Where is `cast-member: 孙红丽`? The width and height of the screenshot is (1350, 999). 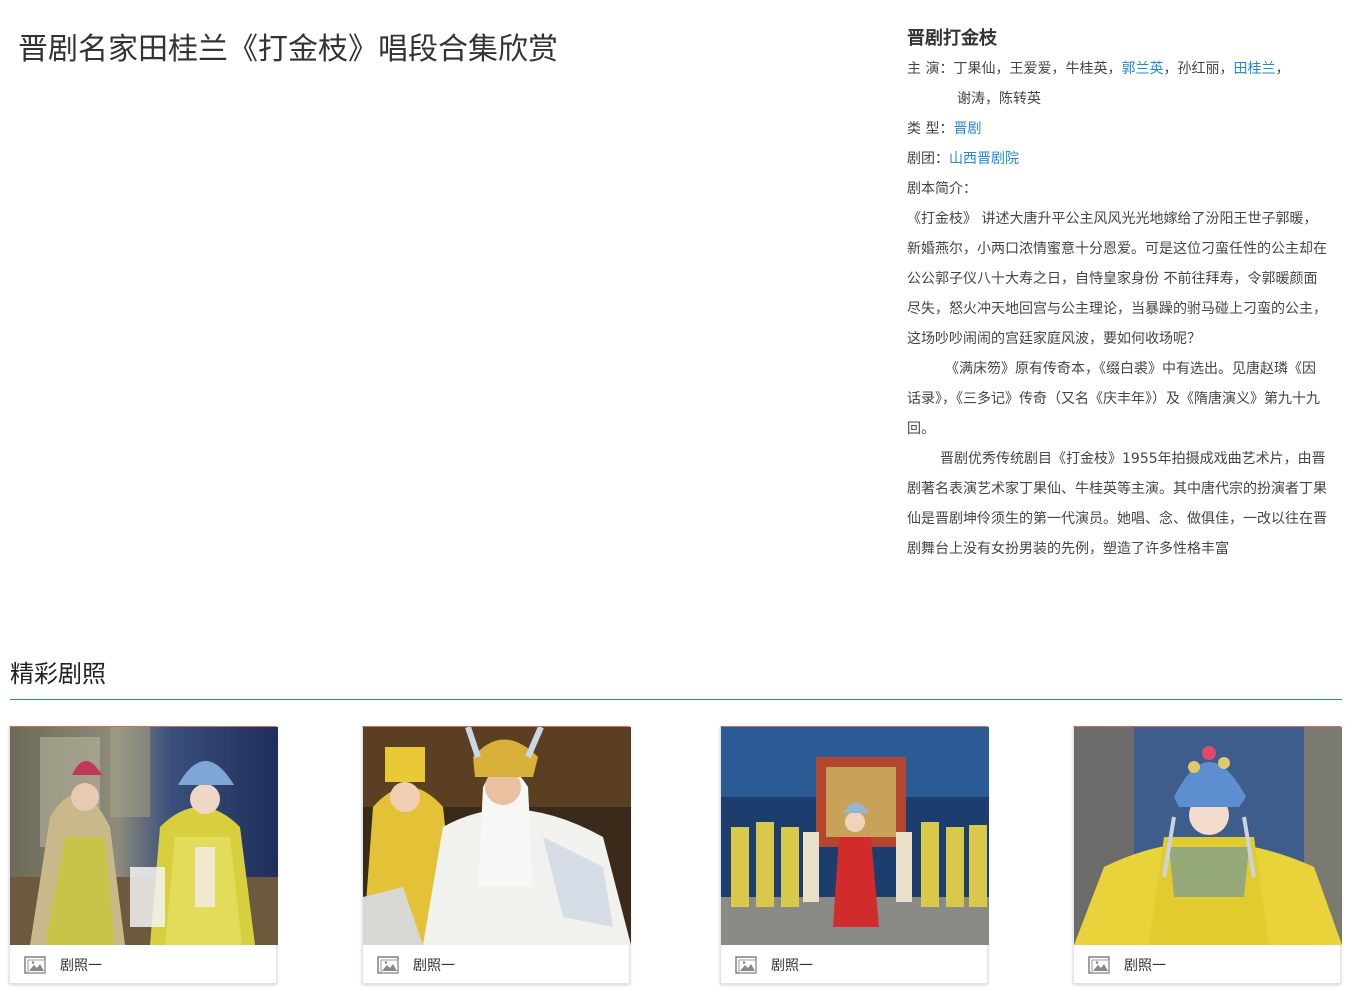 cast-member: 孙红丽 is located at coordinates (1198, 69).